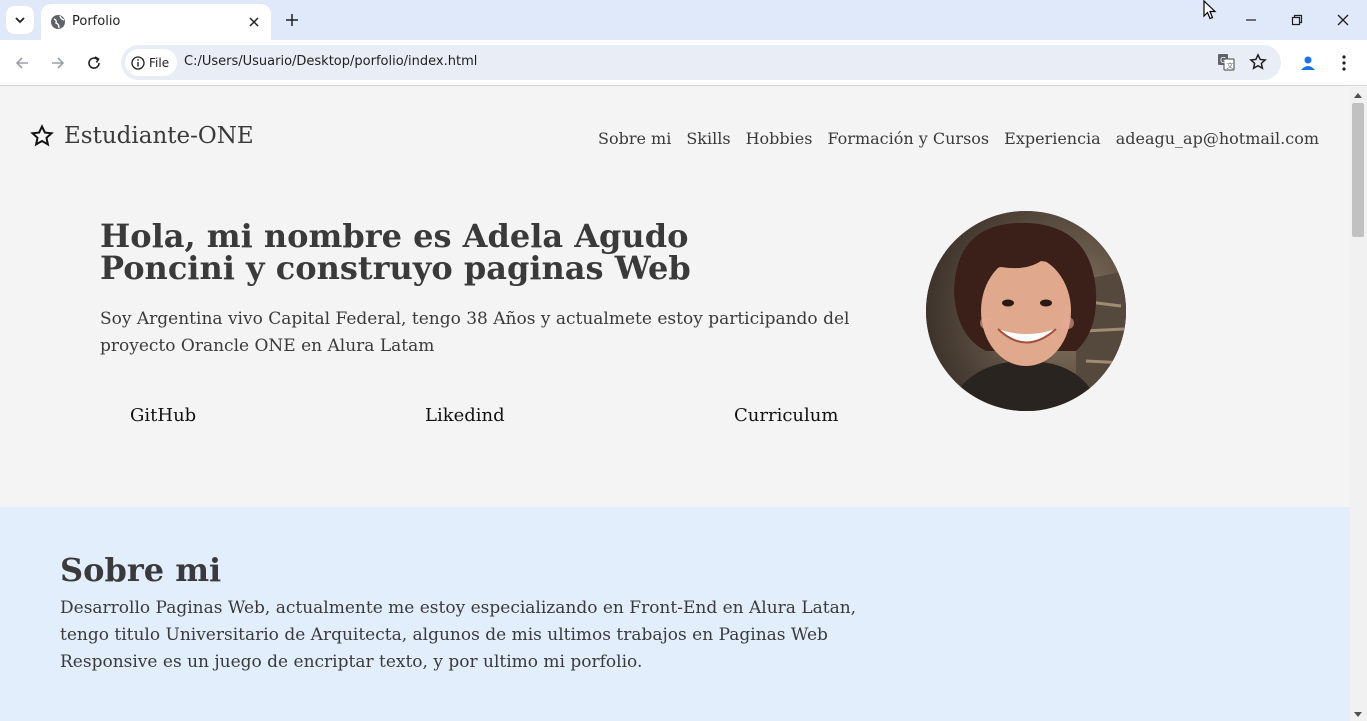  I want to click on curriculum-link: Curriculum, so click(786, 415).